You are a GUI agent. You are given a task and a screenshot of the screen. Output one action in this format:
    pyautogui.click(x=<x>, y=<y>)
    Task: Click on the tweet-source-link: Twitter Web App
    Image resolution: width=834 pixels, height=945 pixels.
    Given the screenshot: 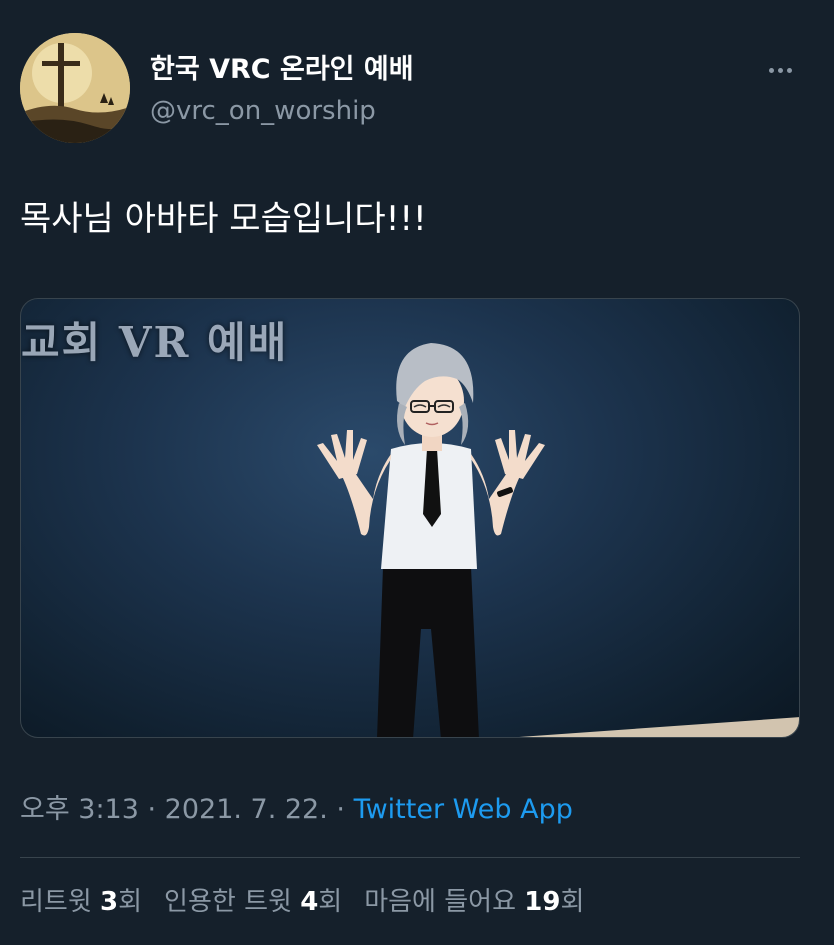 What is the action you would take?
    pyautogui.click(x=463, y=809)
    